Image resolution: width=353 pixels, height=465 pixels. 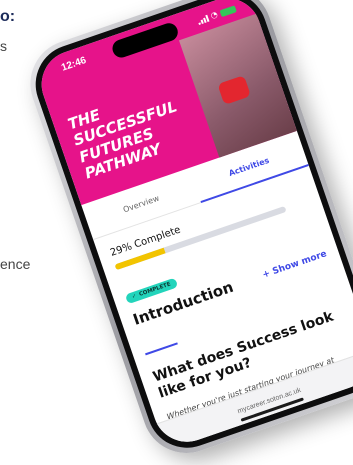 What do you see at coordinates (228, 10) in the screenshot?
I see `battery-icon` at bounding box center [228, 10].